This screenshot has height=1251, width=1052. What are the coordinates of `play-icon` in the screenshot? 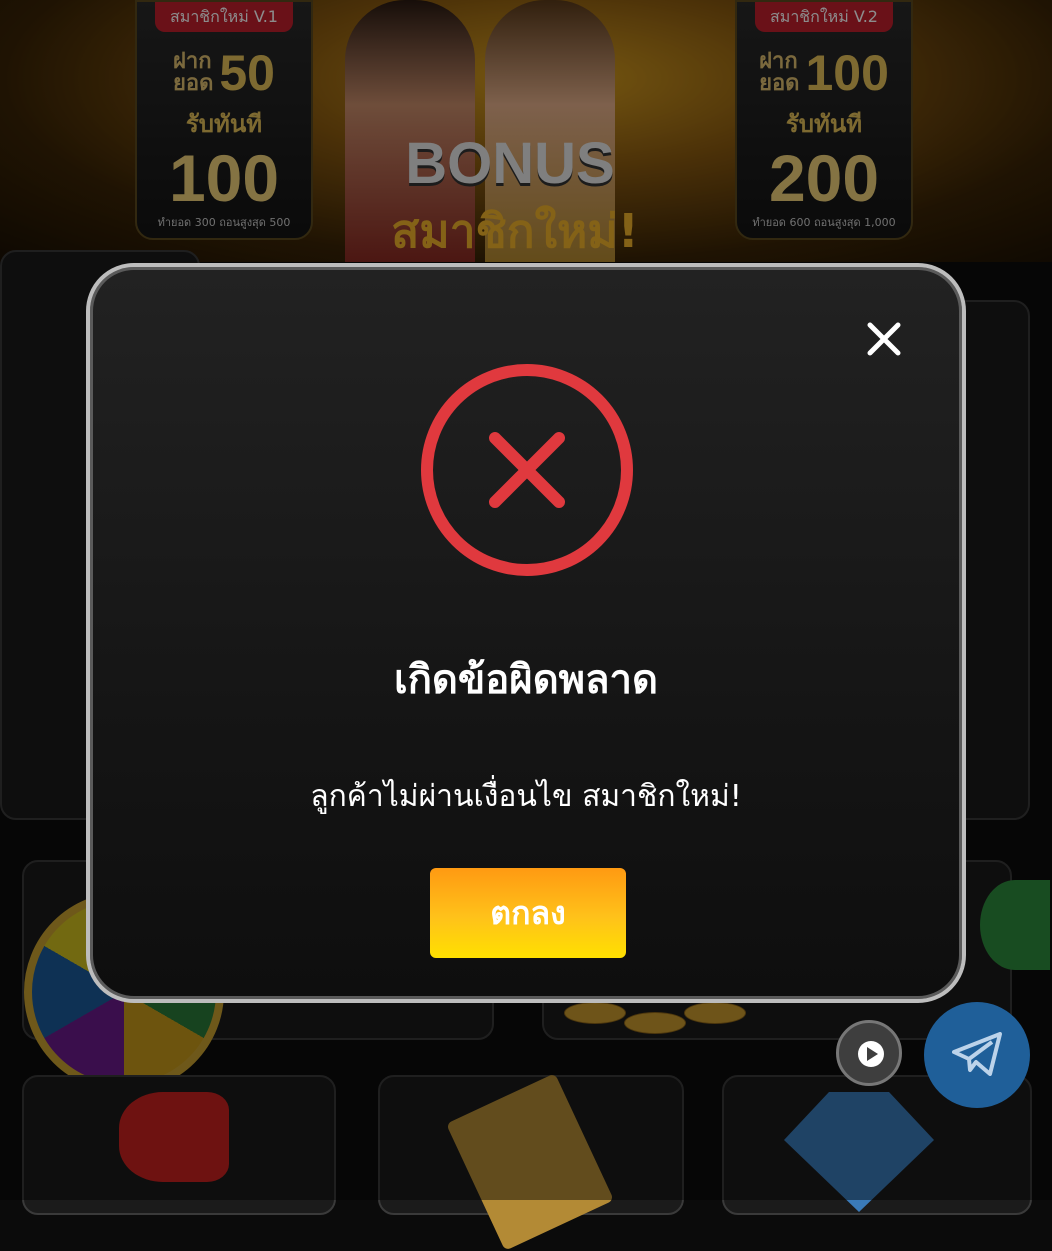 It's located at (871, 1054).